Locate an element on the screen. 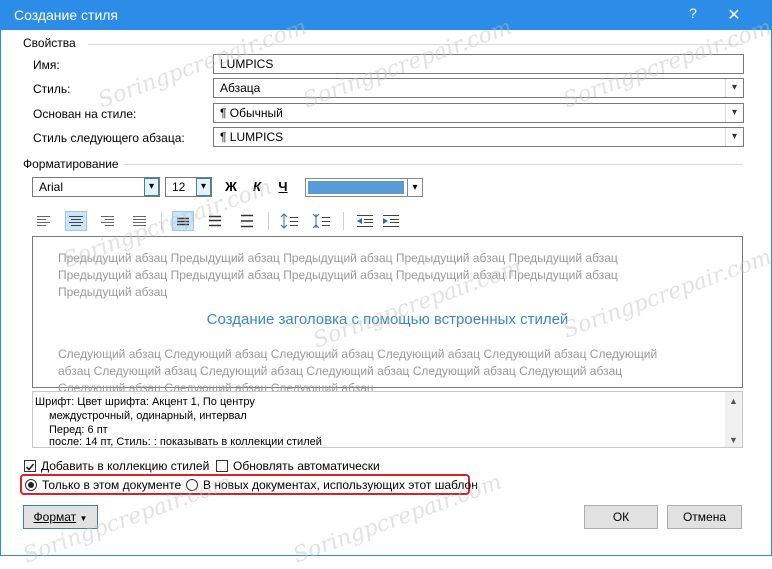  font-select: Arial ▾ is located at coordinates (96, 187).